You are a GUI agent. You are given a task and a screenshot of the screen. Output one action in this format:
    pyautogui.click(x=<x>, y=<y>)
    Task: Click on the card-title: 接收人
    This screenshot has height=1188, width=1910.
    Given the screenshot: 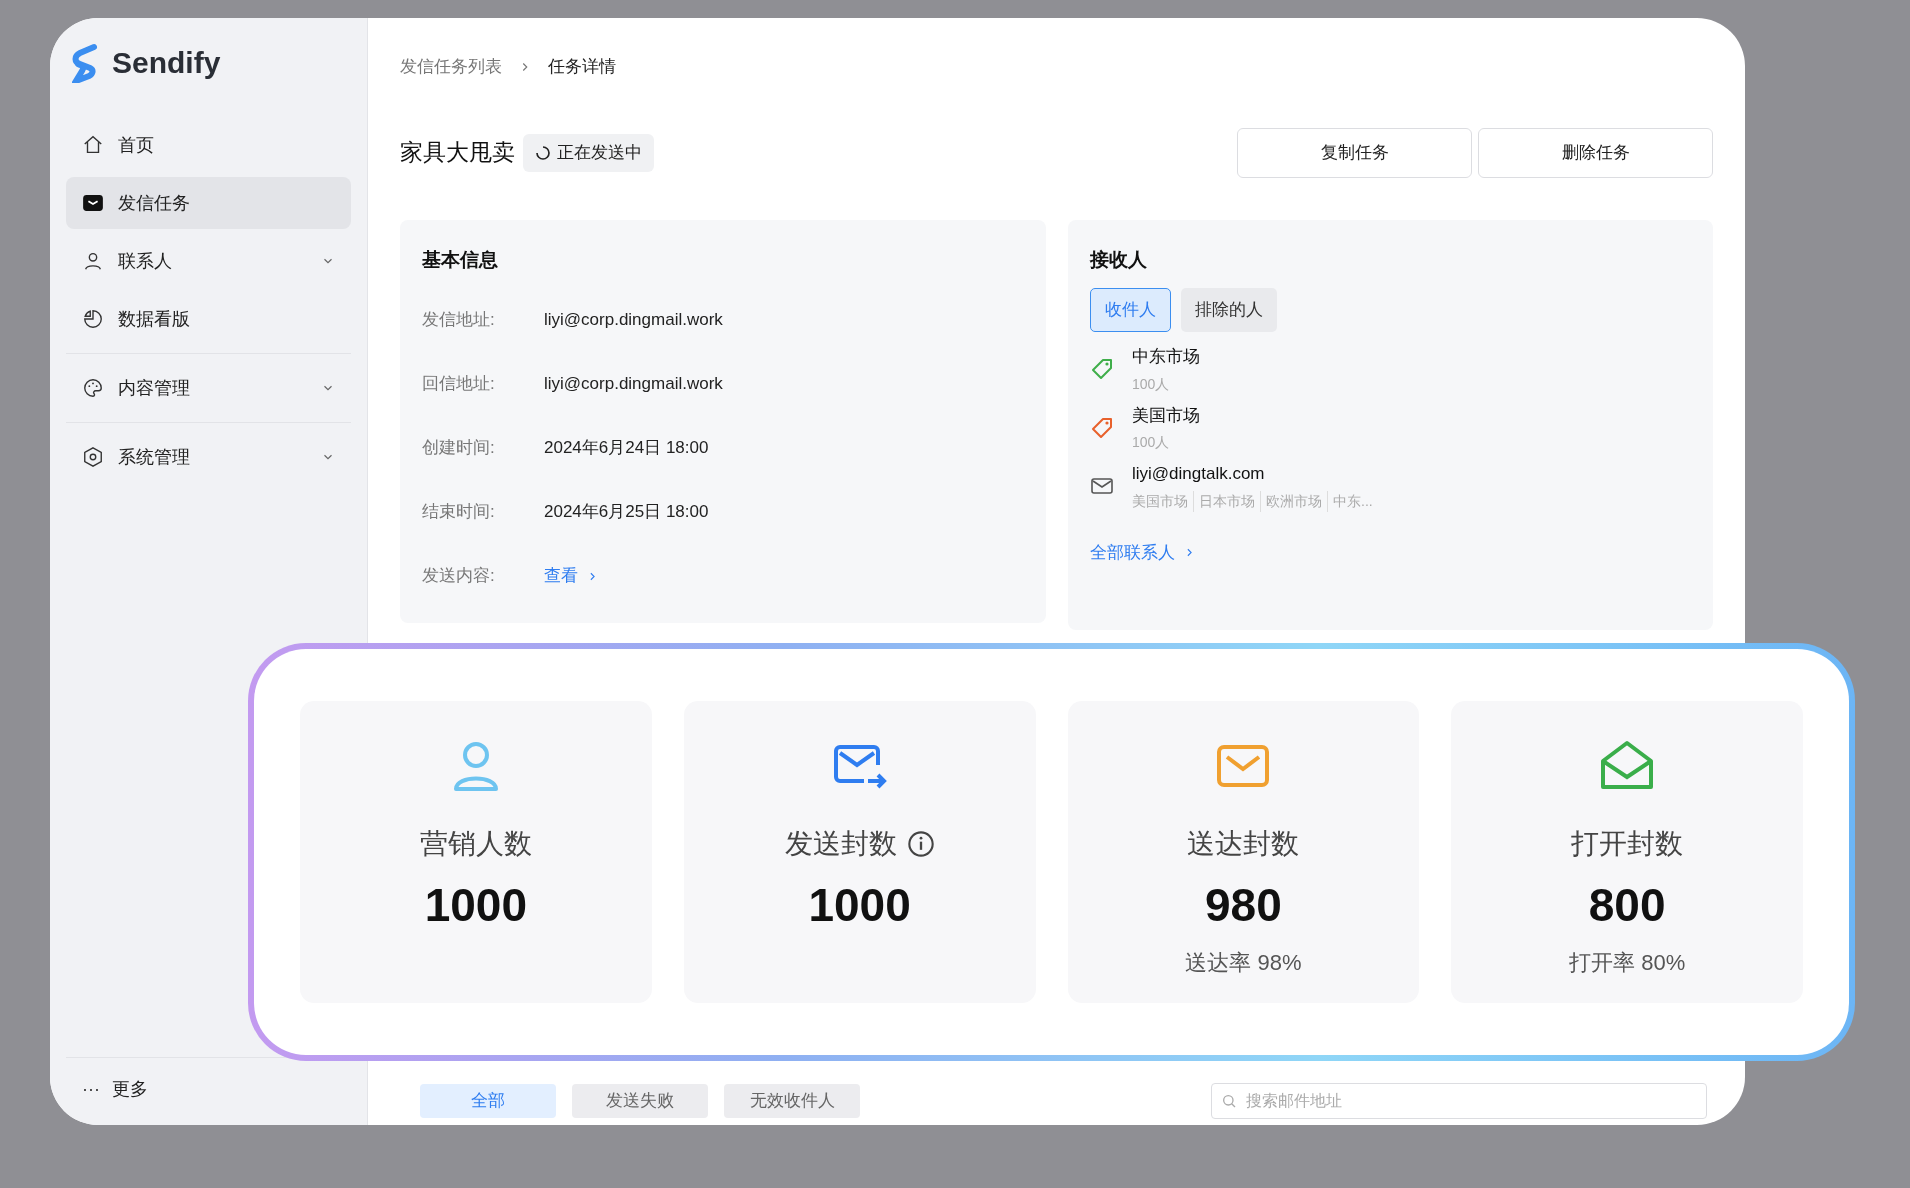 What is the action you would take?
    pyautogui.click(x=1119, y=259)
    